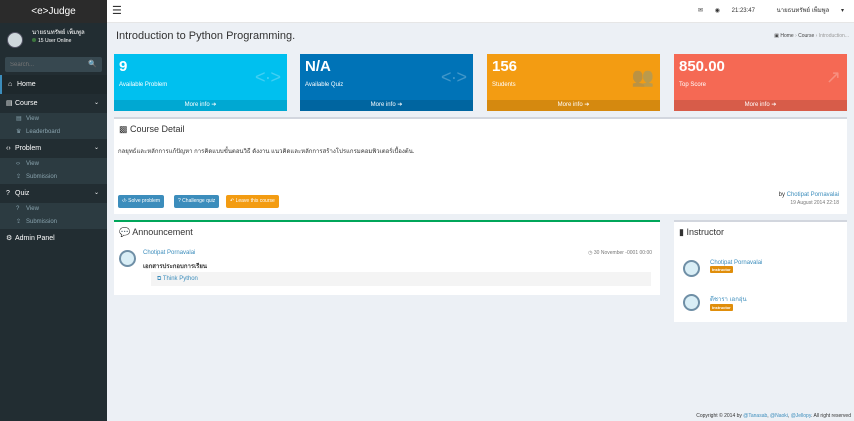  I want to click on panel-title: 💬 Announcement, so click(156, 232).